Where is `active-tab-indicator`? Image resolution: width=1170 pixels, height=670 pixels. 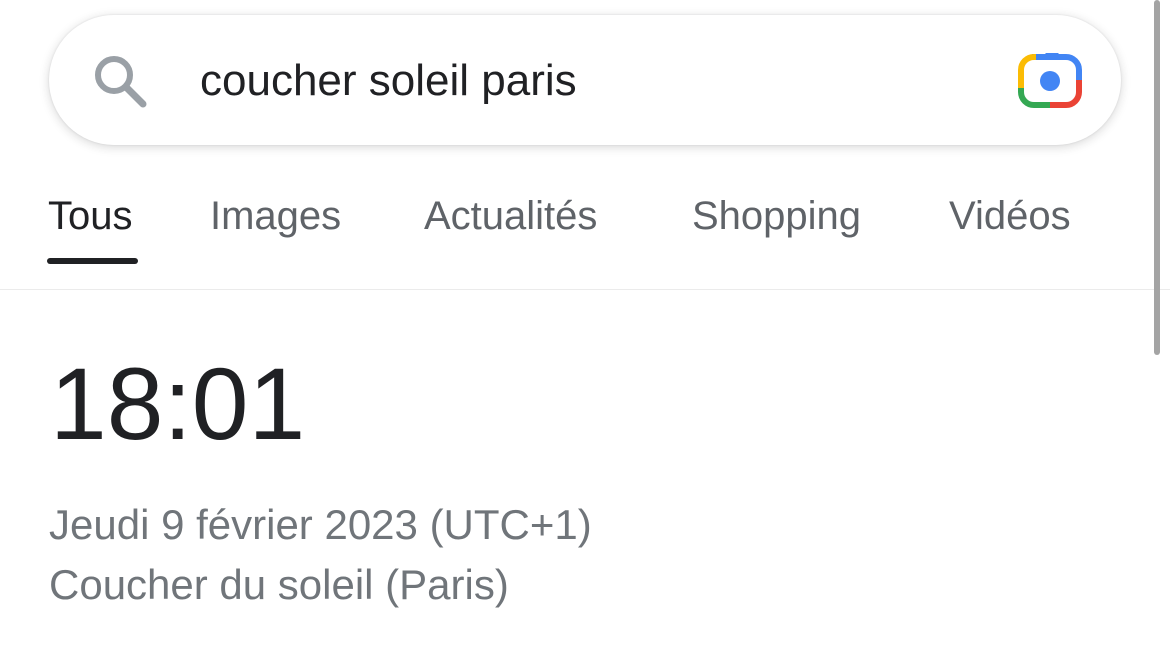 active-tab-indicator is located at coordinates (92, 261).